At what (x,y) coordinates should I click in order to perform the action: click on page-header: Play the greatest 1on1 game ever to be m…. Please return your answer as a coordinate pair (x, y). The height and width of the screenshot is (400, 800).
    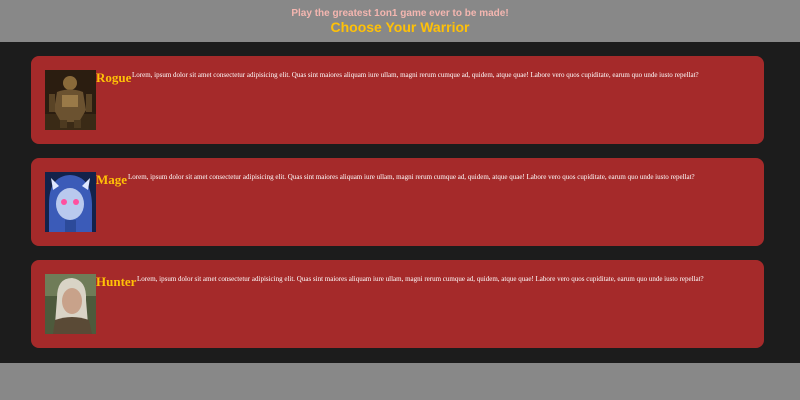
    Looking at the image, I should click on (400, 21).